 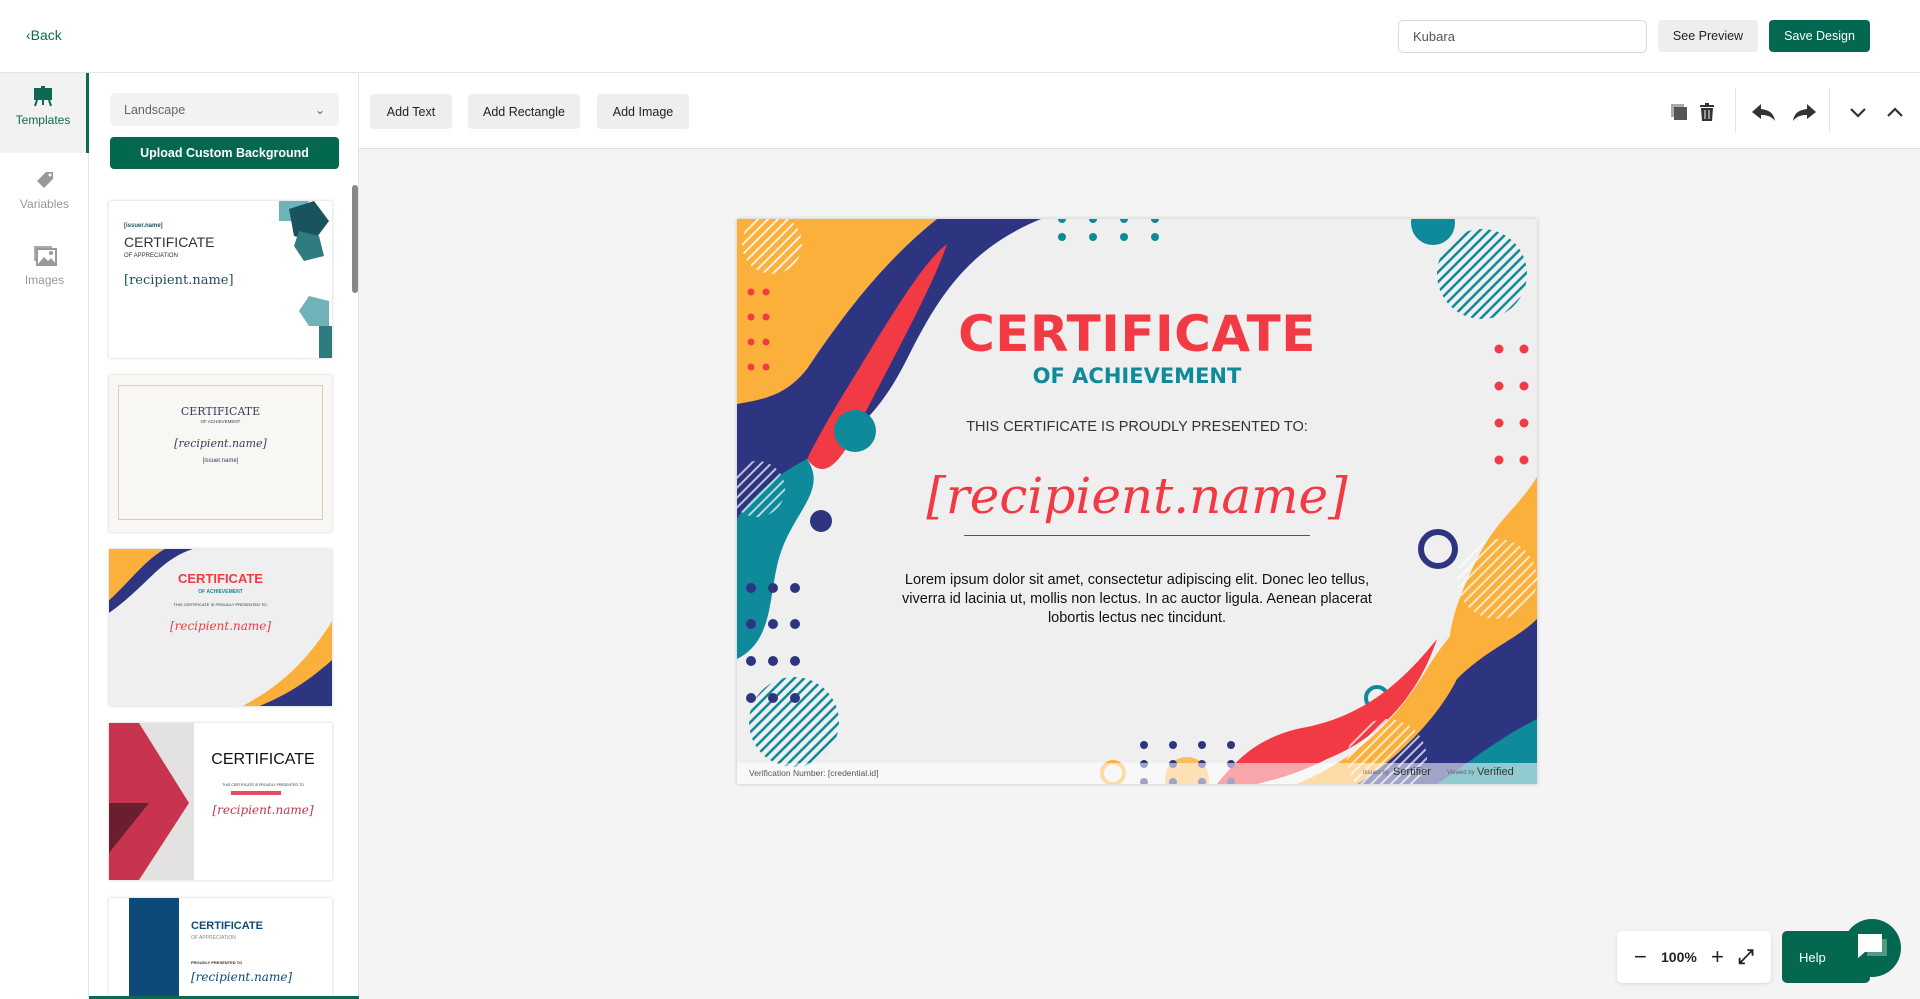 What do you see at coordinates (263, 785) in the screenshot?
I see `thumb-presented: THIS CERTIFICATE IS PROUDLY PRESENTED TO` at bounding box center [263, 785].